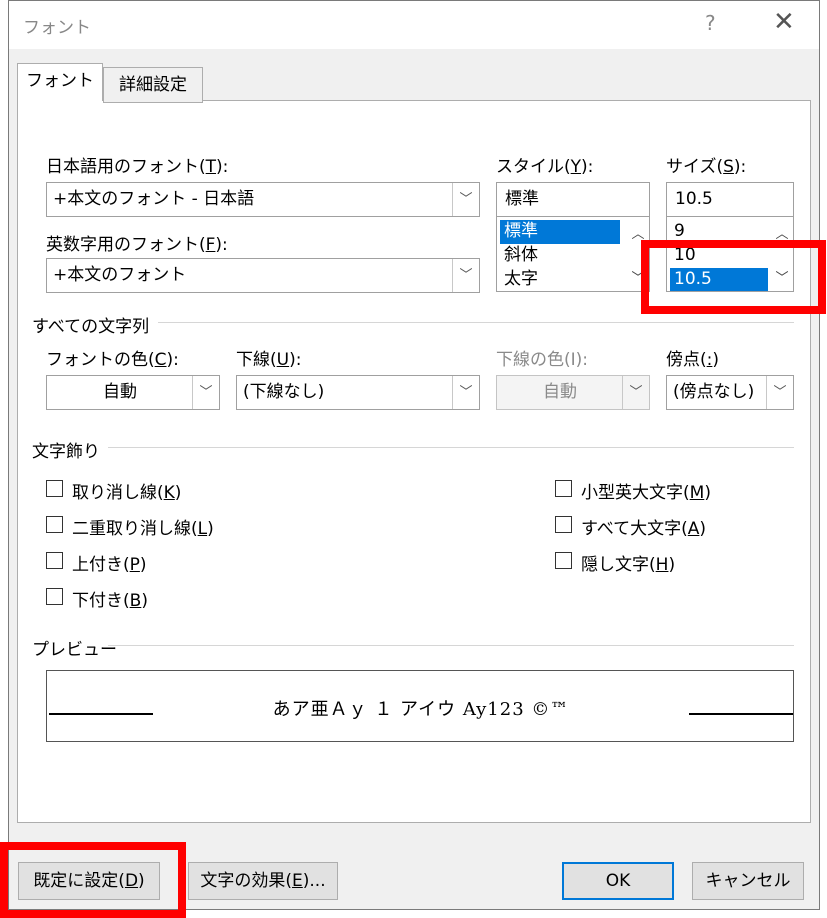  I want to click on underline-value: (下線なし), so click(284, 392).